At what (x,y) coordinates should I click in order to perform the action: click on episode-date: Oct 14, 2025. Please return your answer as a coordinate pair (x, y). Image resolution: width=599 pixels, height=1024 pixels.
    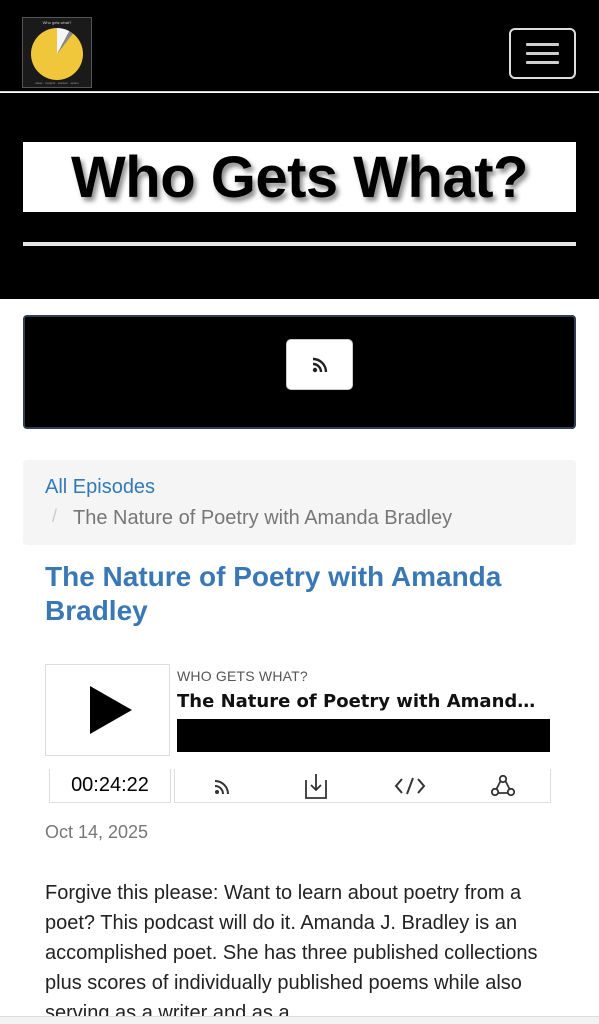
    Looking at the image, I should click on (97, 832).